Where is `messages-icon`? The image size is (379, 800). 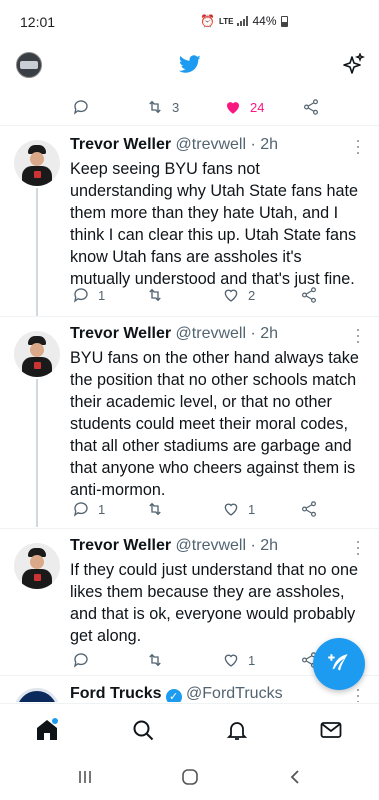
messages-icon is located at coordinates (331, 730).